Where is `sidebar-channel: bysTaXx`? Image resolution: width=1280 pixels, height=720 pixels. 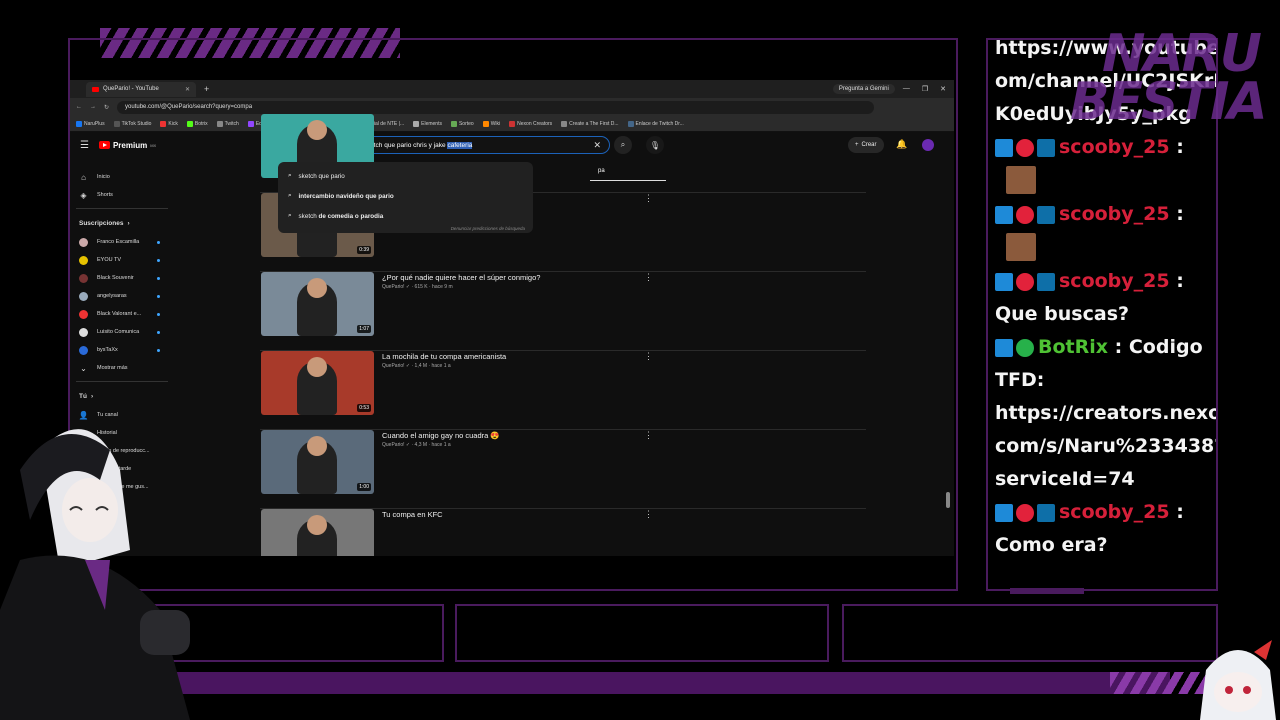
sidebar-channel: bysTaXx is located at coordinates (122, 350).